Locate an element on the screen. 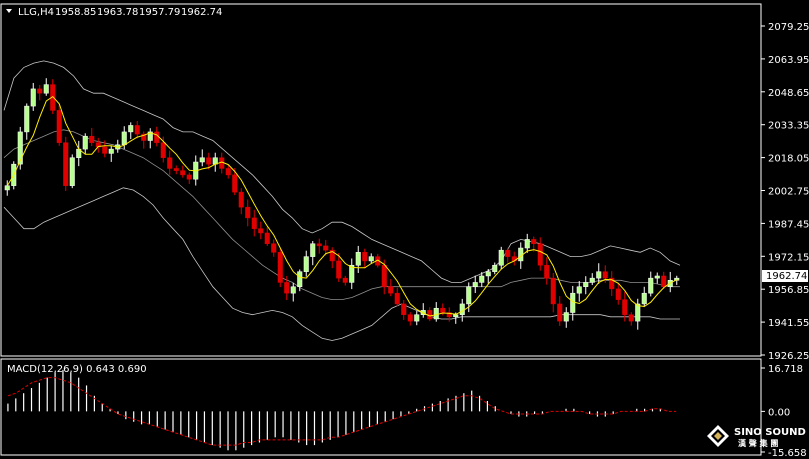 This screenshot has height=459, width=809. ohlc-close: 1962.74 is located at coordinates (201, 12).